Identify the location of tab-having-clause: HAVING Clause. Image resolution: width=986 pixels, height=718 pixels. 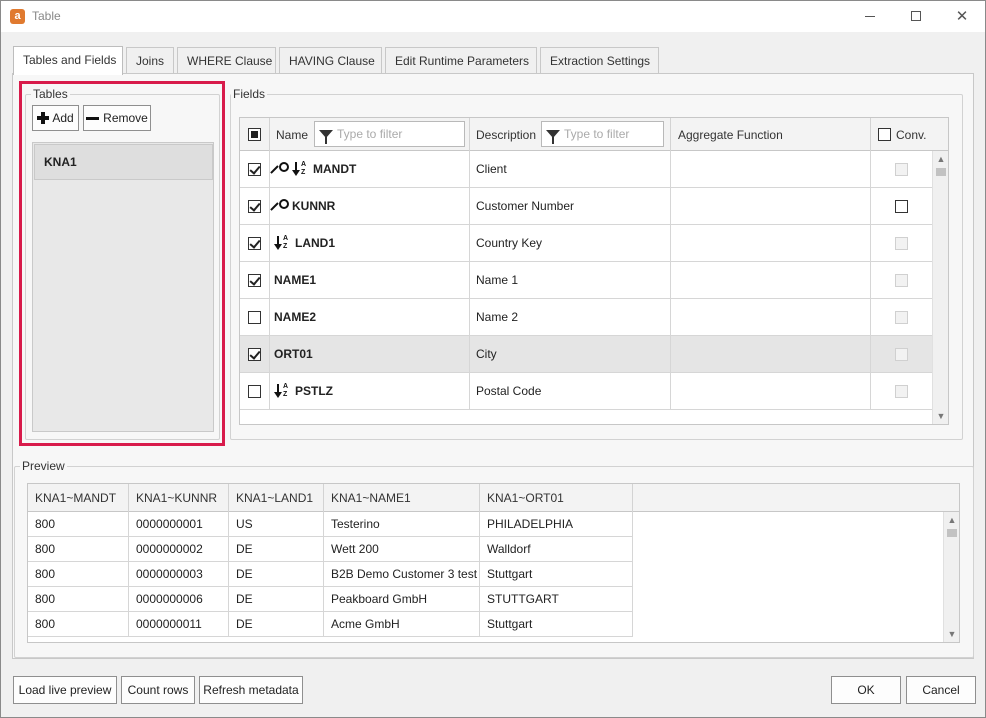
(330, 60).